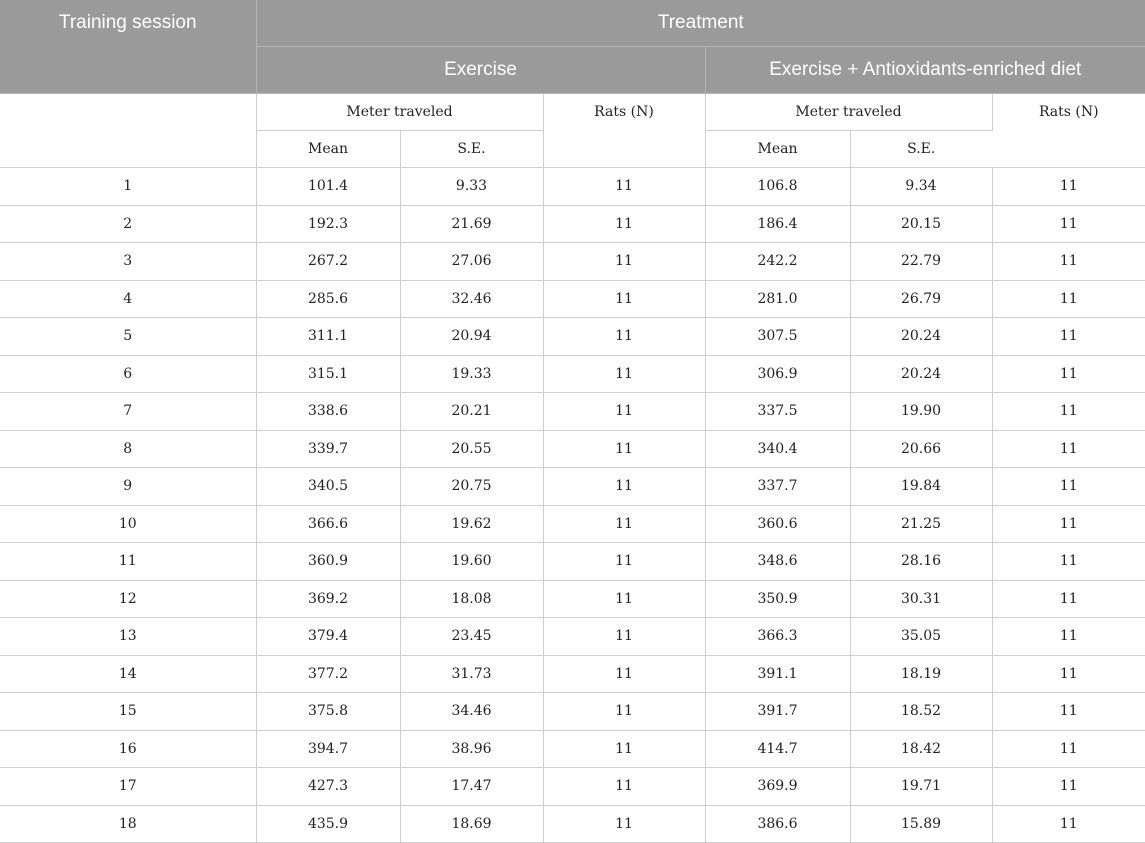 The height and width of the screenshot is (843, 1145). What do you see at coordinates (328, 224) in the screenshot?
I see `cell-exercise-mean: 192.3` at bounding box center [328, 224].